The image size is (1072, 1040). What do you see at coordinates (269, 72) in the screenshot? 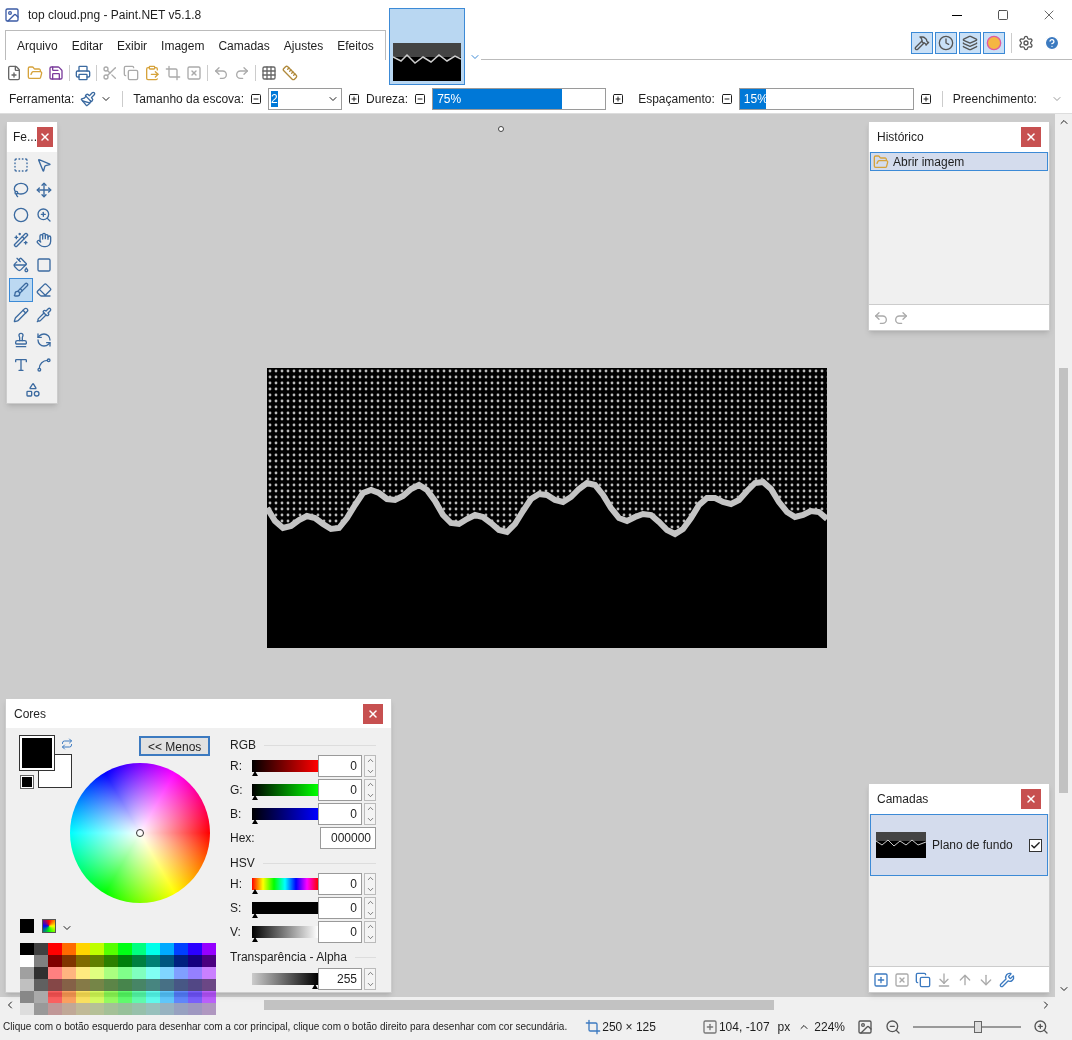
I see `grid-icon` at bounding box center [269, 72].